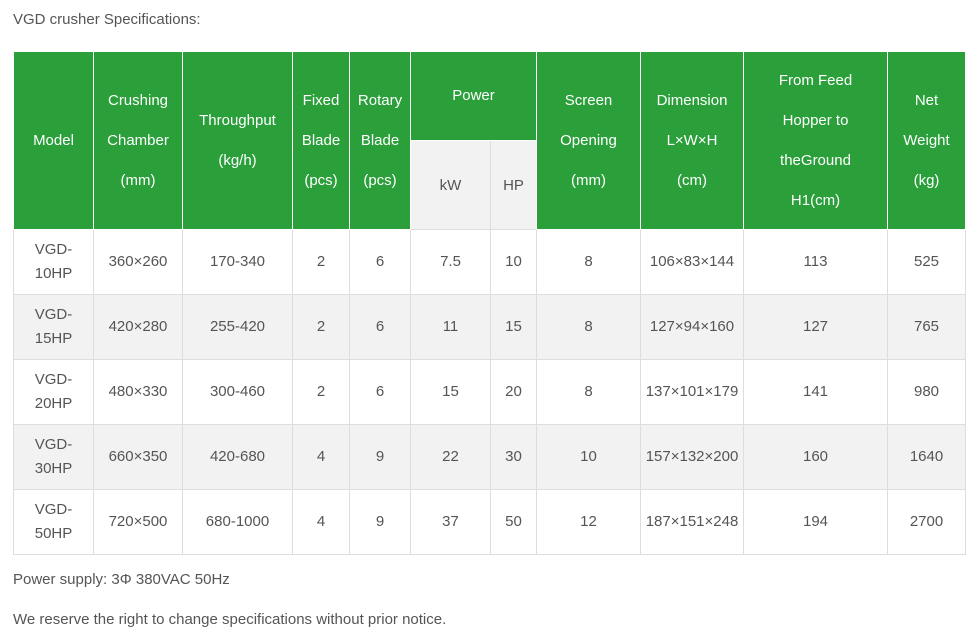 The image size is (979, 644). What do you see at coordinates (121, 579) in the screenshot?
I see `power-supply-note: Power supply: 3Φ 380VAC 50Hz` at bounding box center [121, 579].